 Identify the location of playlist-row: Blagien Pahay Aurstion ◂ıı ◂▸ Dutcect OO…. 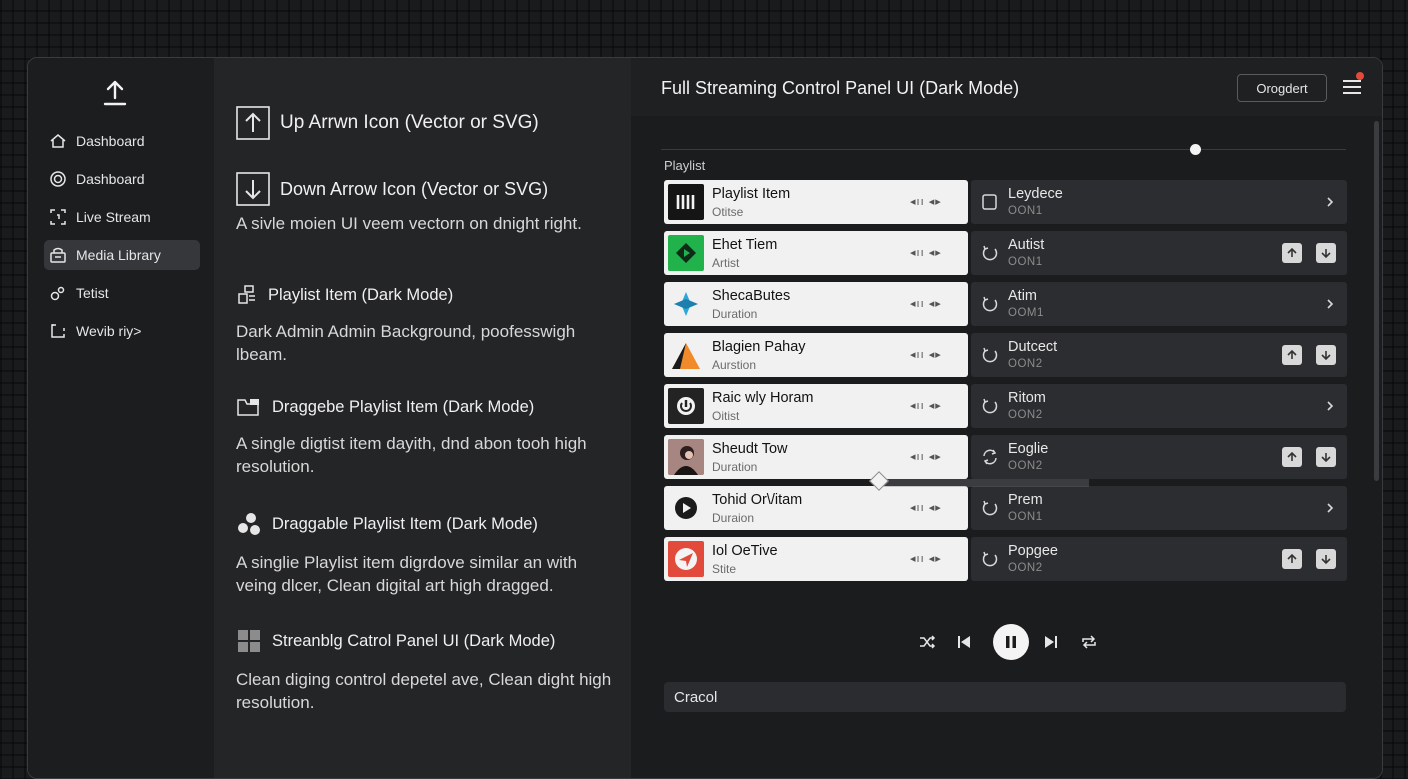
(1005, 355).